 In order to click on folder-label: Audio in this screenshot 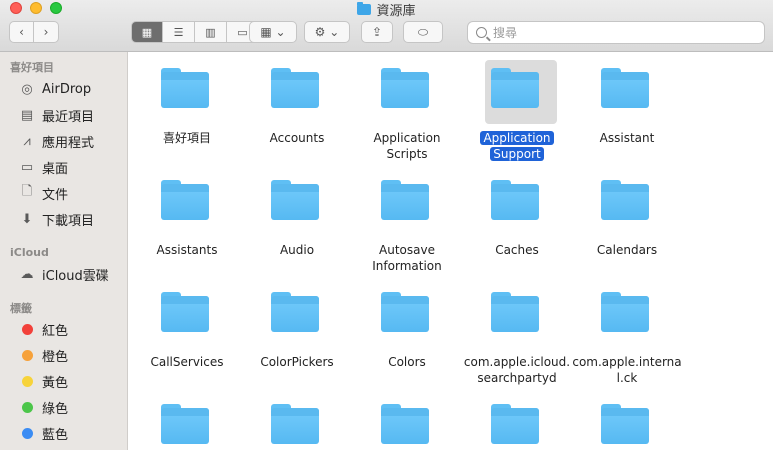, I will do `click(297, 250)`.